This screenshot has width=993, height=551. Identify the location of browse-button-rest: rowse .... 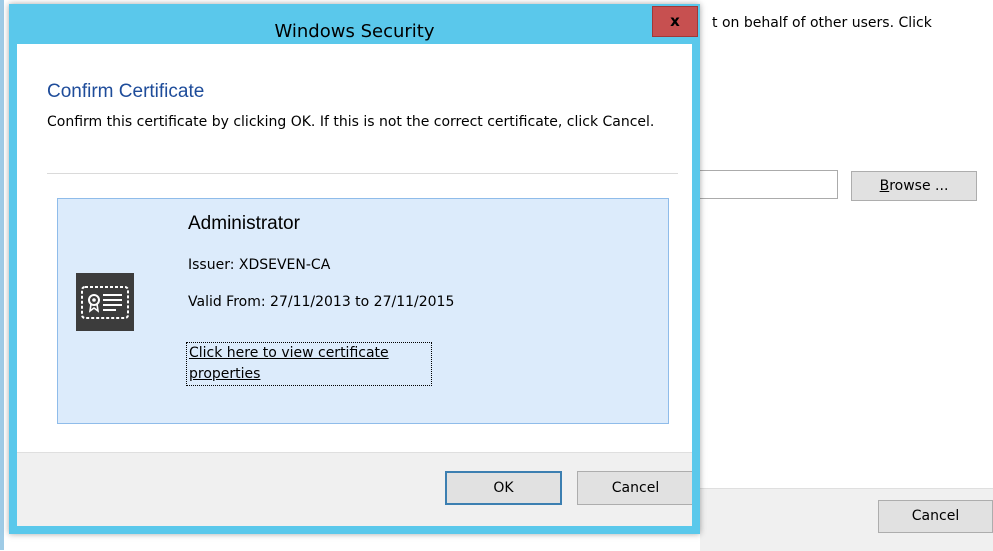
(919, 186).